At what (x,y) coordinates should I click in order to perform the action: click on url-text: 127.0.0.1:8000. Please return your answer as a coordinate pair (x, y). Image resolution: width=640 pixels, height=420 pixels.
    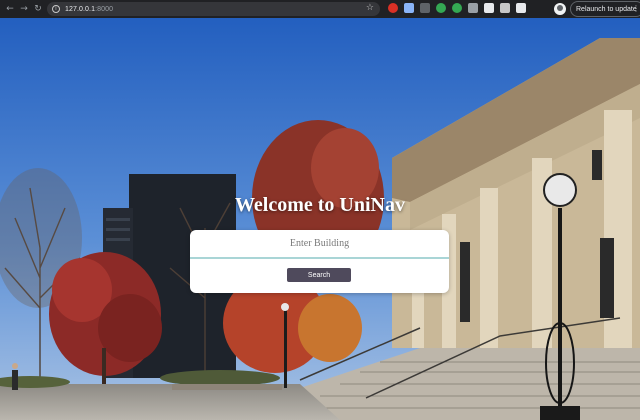
    Looking at the image, I should click on (89, 9).